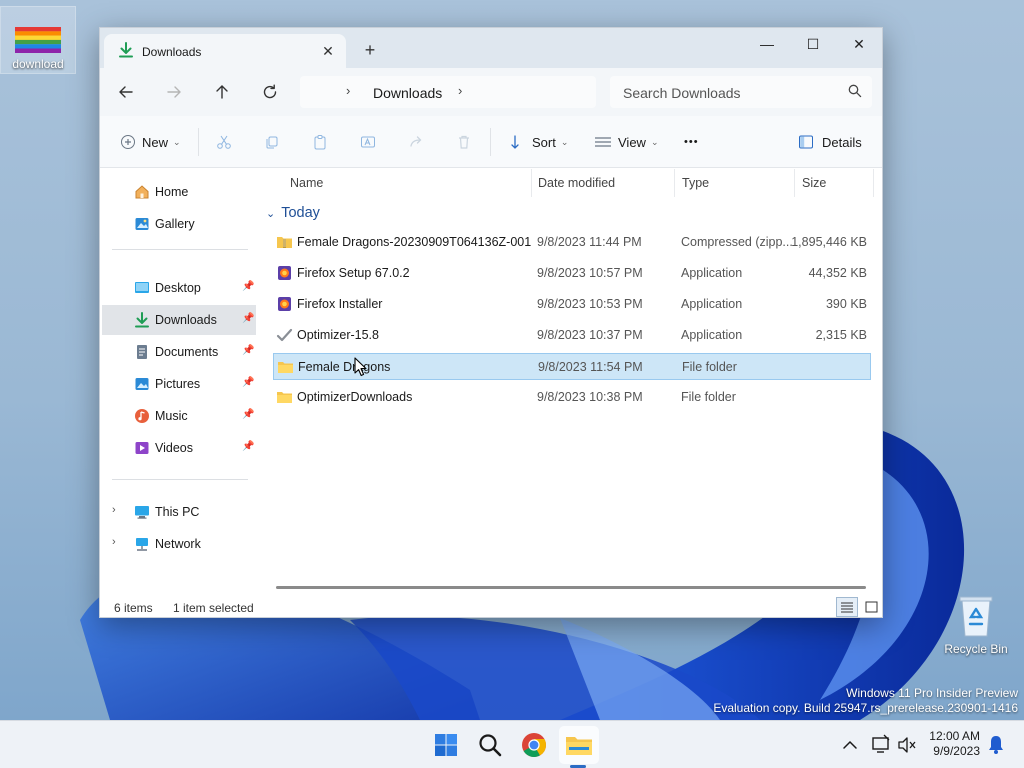  What do you see at coordinates (691, 142) in the screenshot?
I see `more-options-button: •••` at bounding box center [691, 142].